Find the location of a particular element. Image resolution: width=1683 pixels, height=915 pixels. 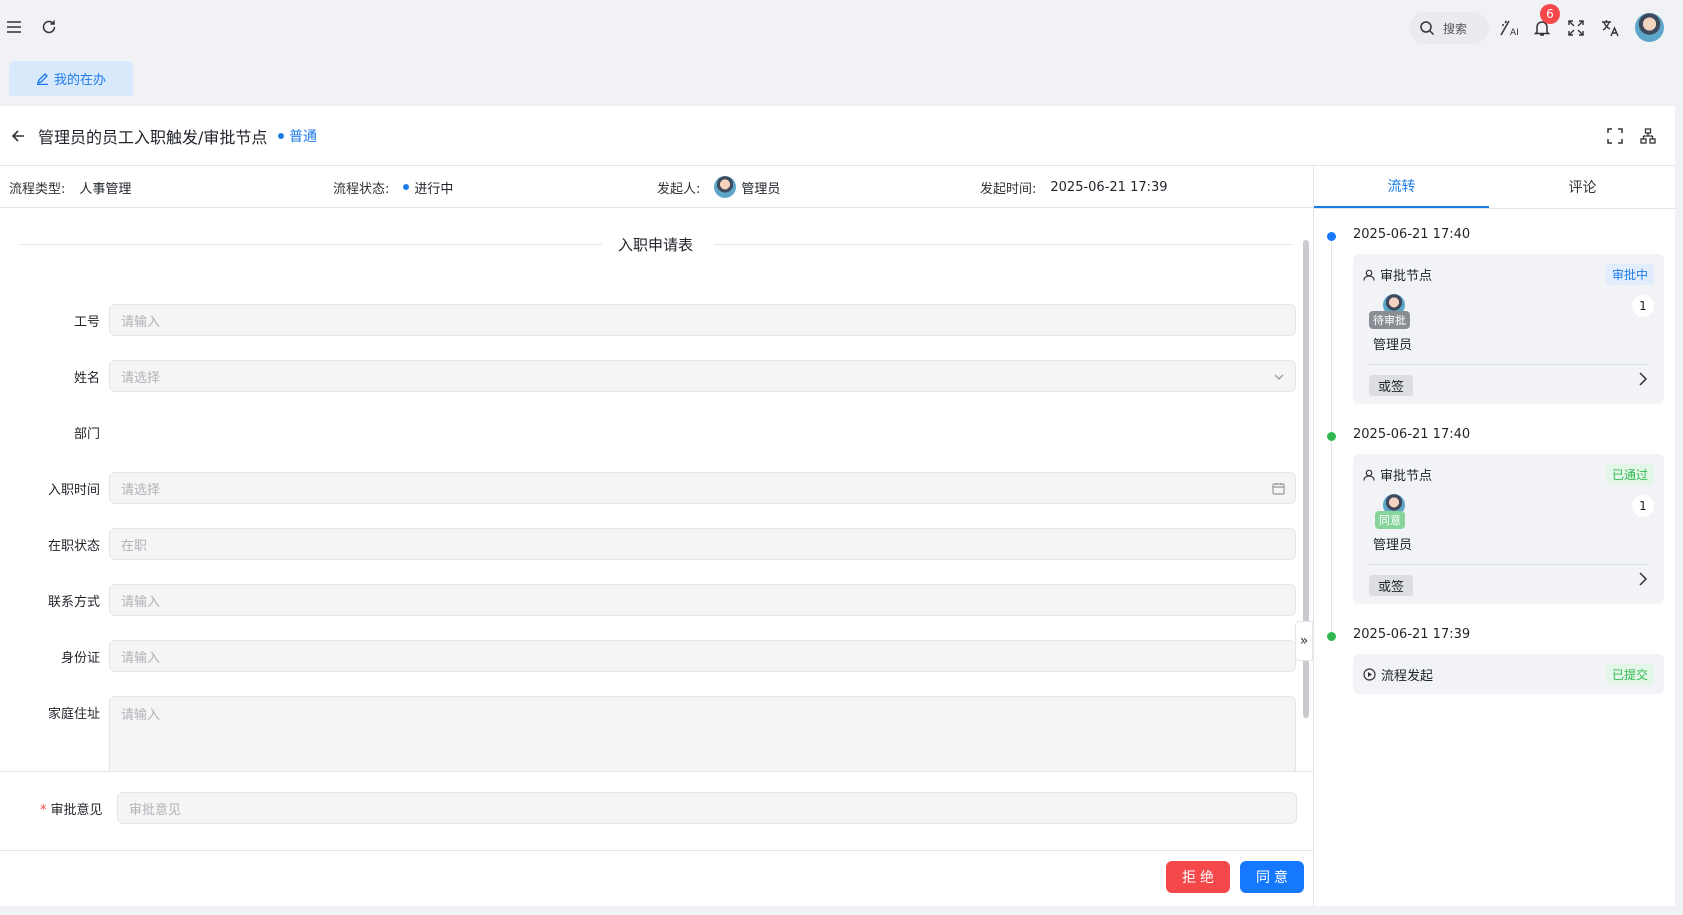

employee-id-input: 请输入 is located at coordinates (702, 320).